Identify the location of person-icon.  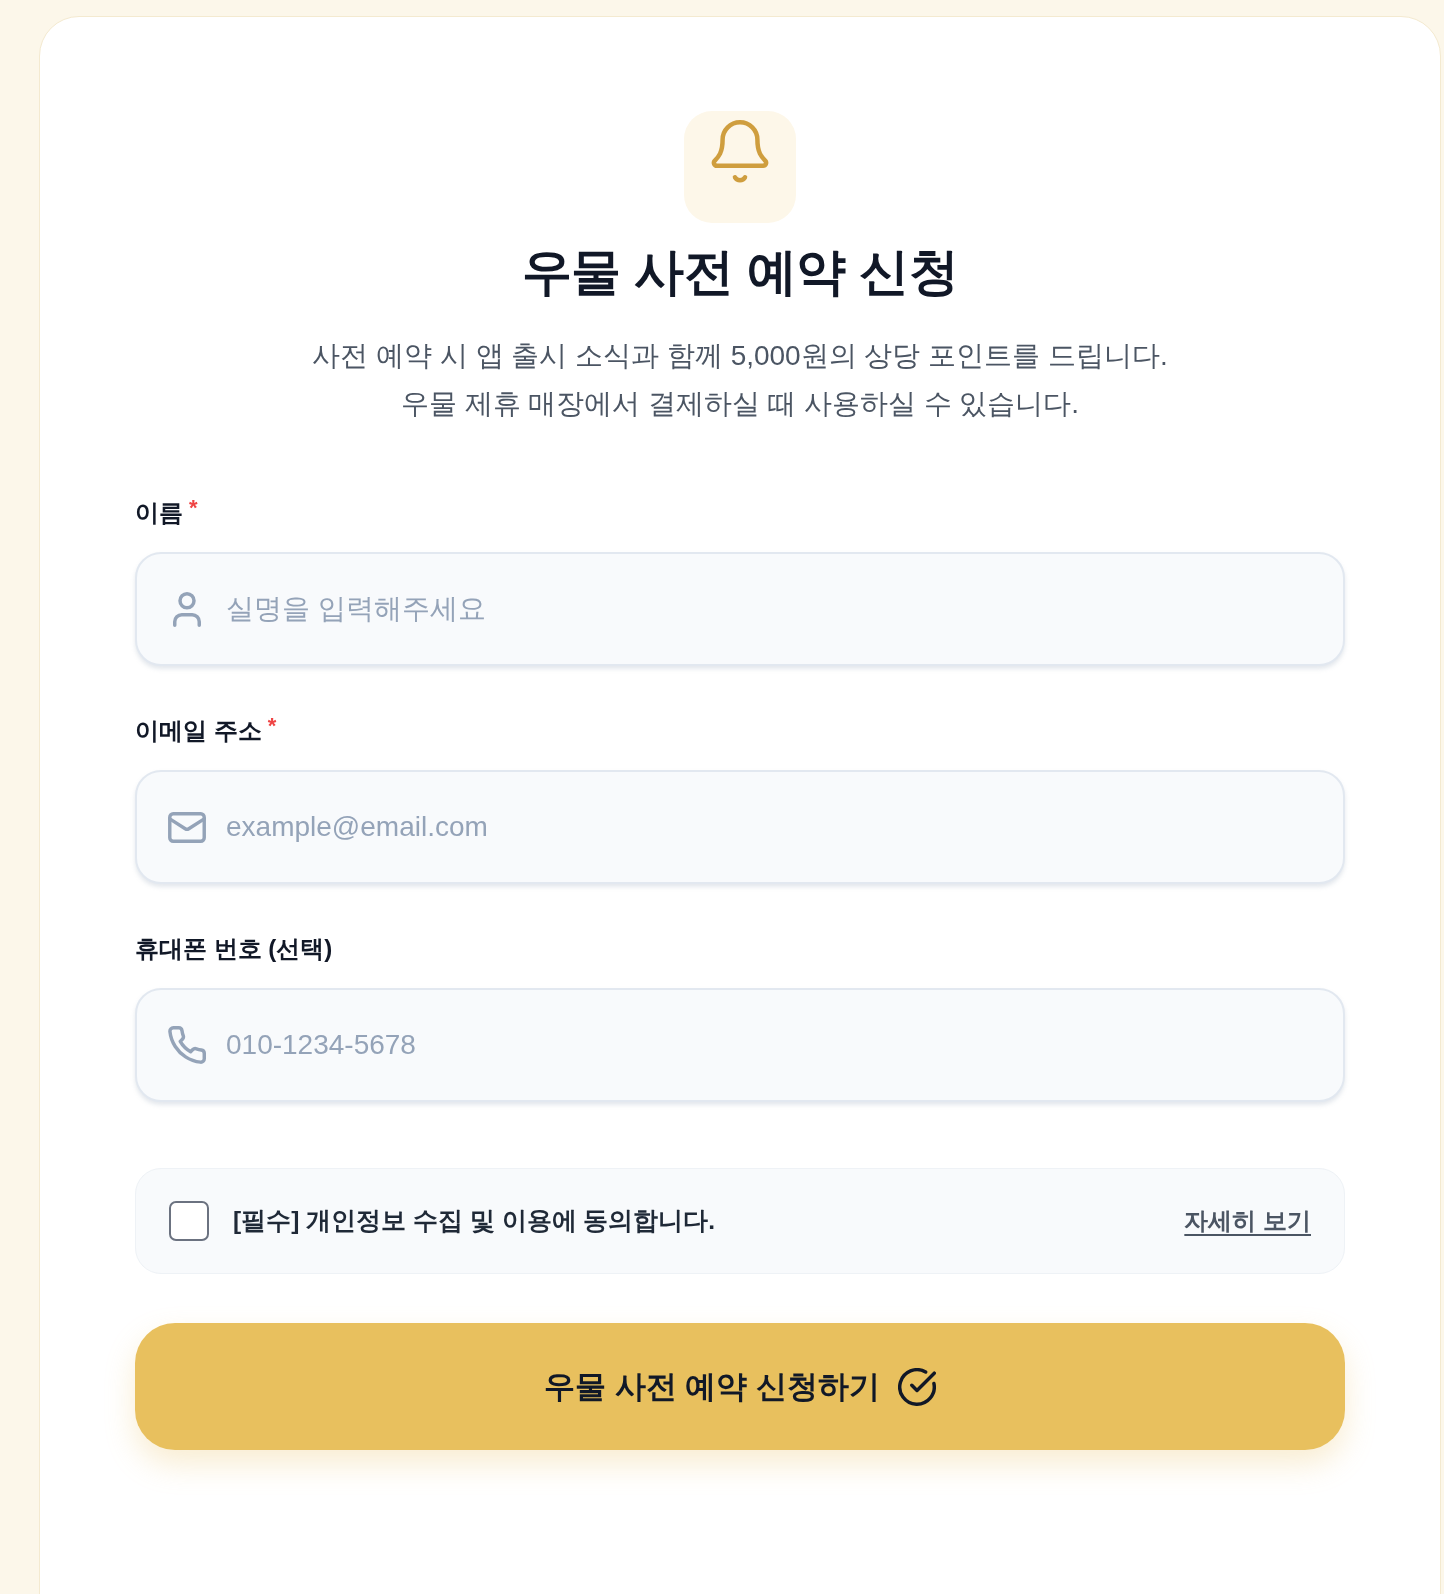
(187, 609).